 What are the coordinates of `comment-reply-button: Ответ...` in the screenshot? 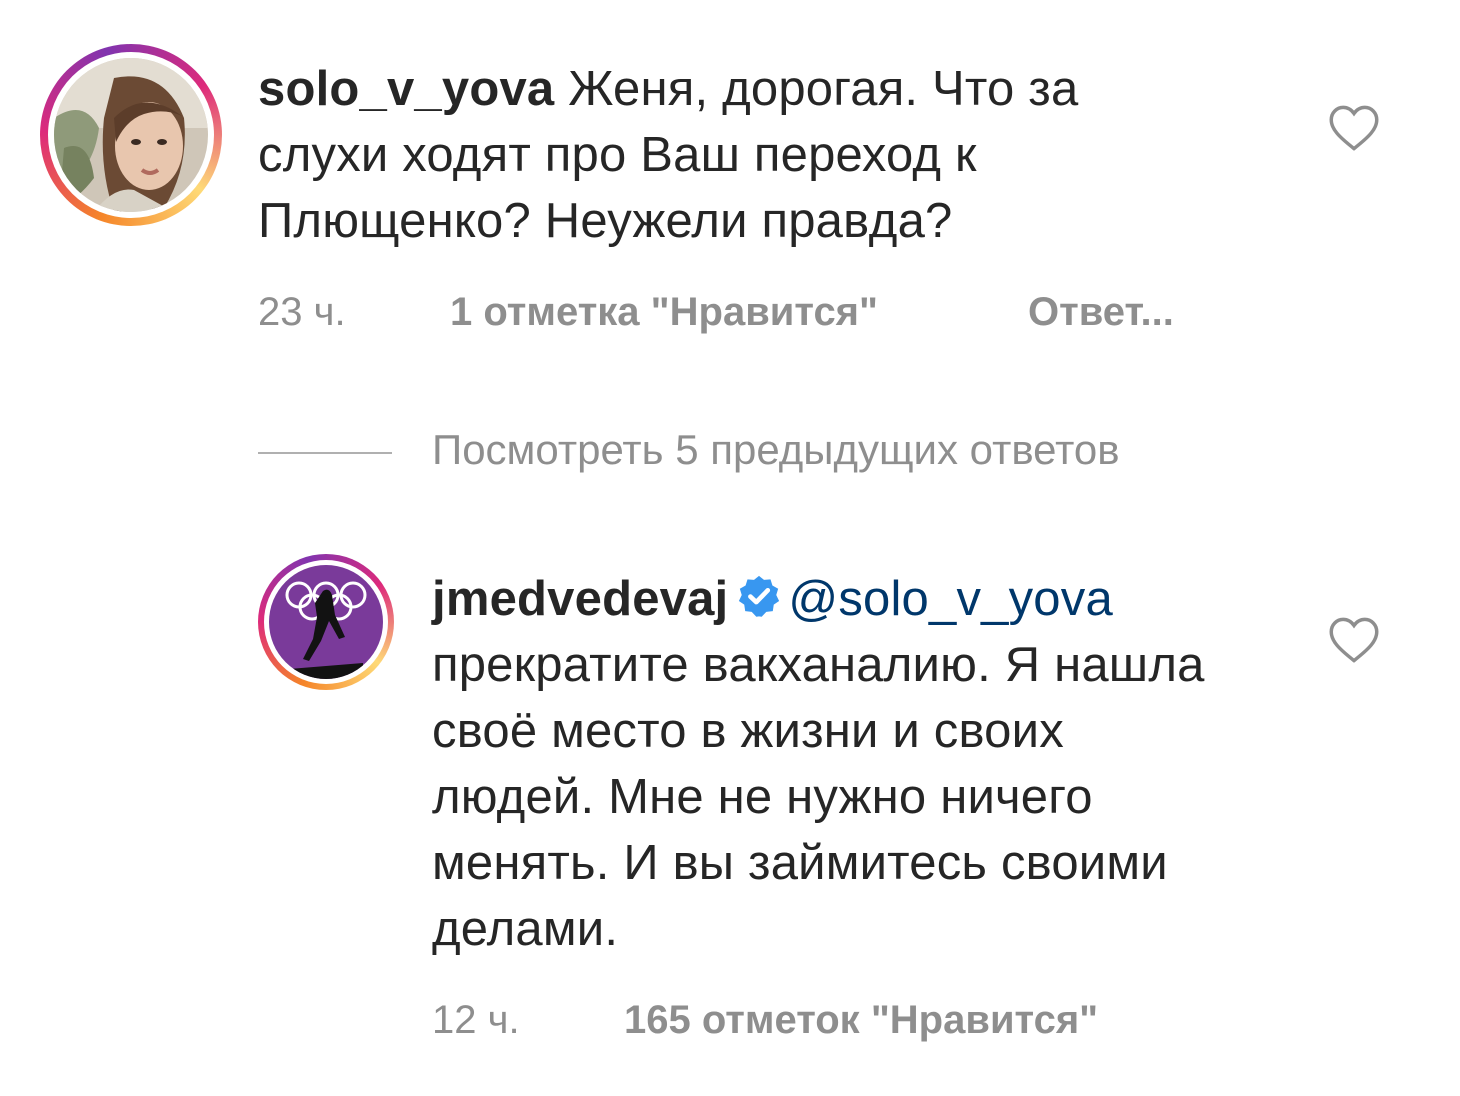 It's located at (1101, 312).